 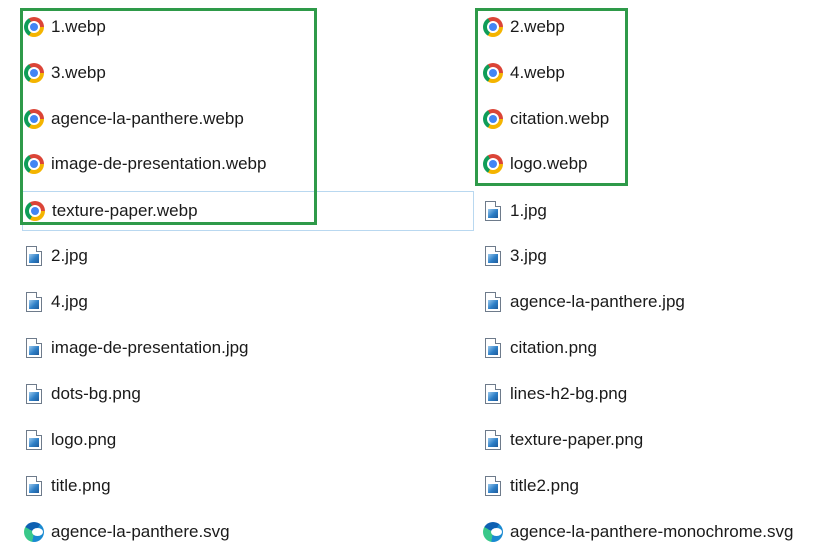 What do you see at coordinates (633, 119) in the screenshot?
I see `file-item-citation-webp: citation.webp` at bounding box center [633, 119].